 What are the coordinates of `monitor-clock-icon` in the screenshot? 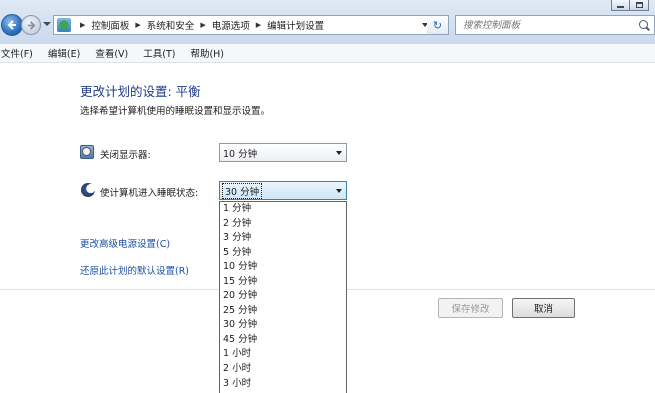 It's located at (87, 152).